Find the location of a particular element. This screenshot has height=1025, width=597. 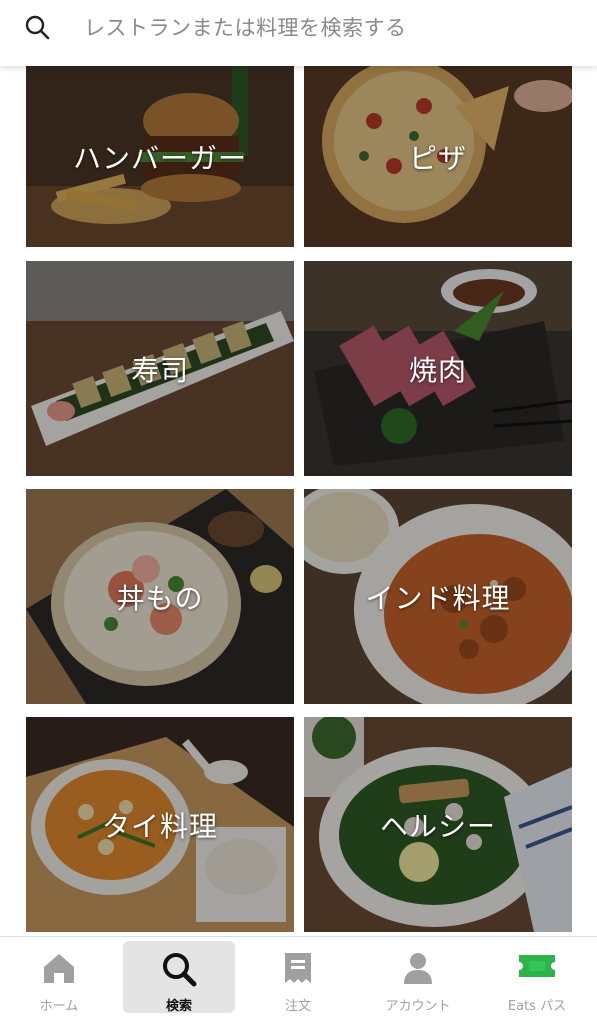

category-tile-donburi: 丼もの is located at coordinates (160, 596).